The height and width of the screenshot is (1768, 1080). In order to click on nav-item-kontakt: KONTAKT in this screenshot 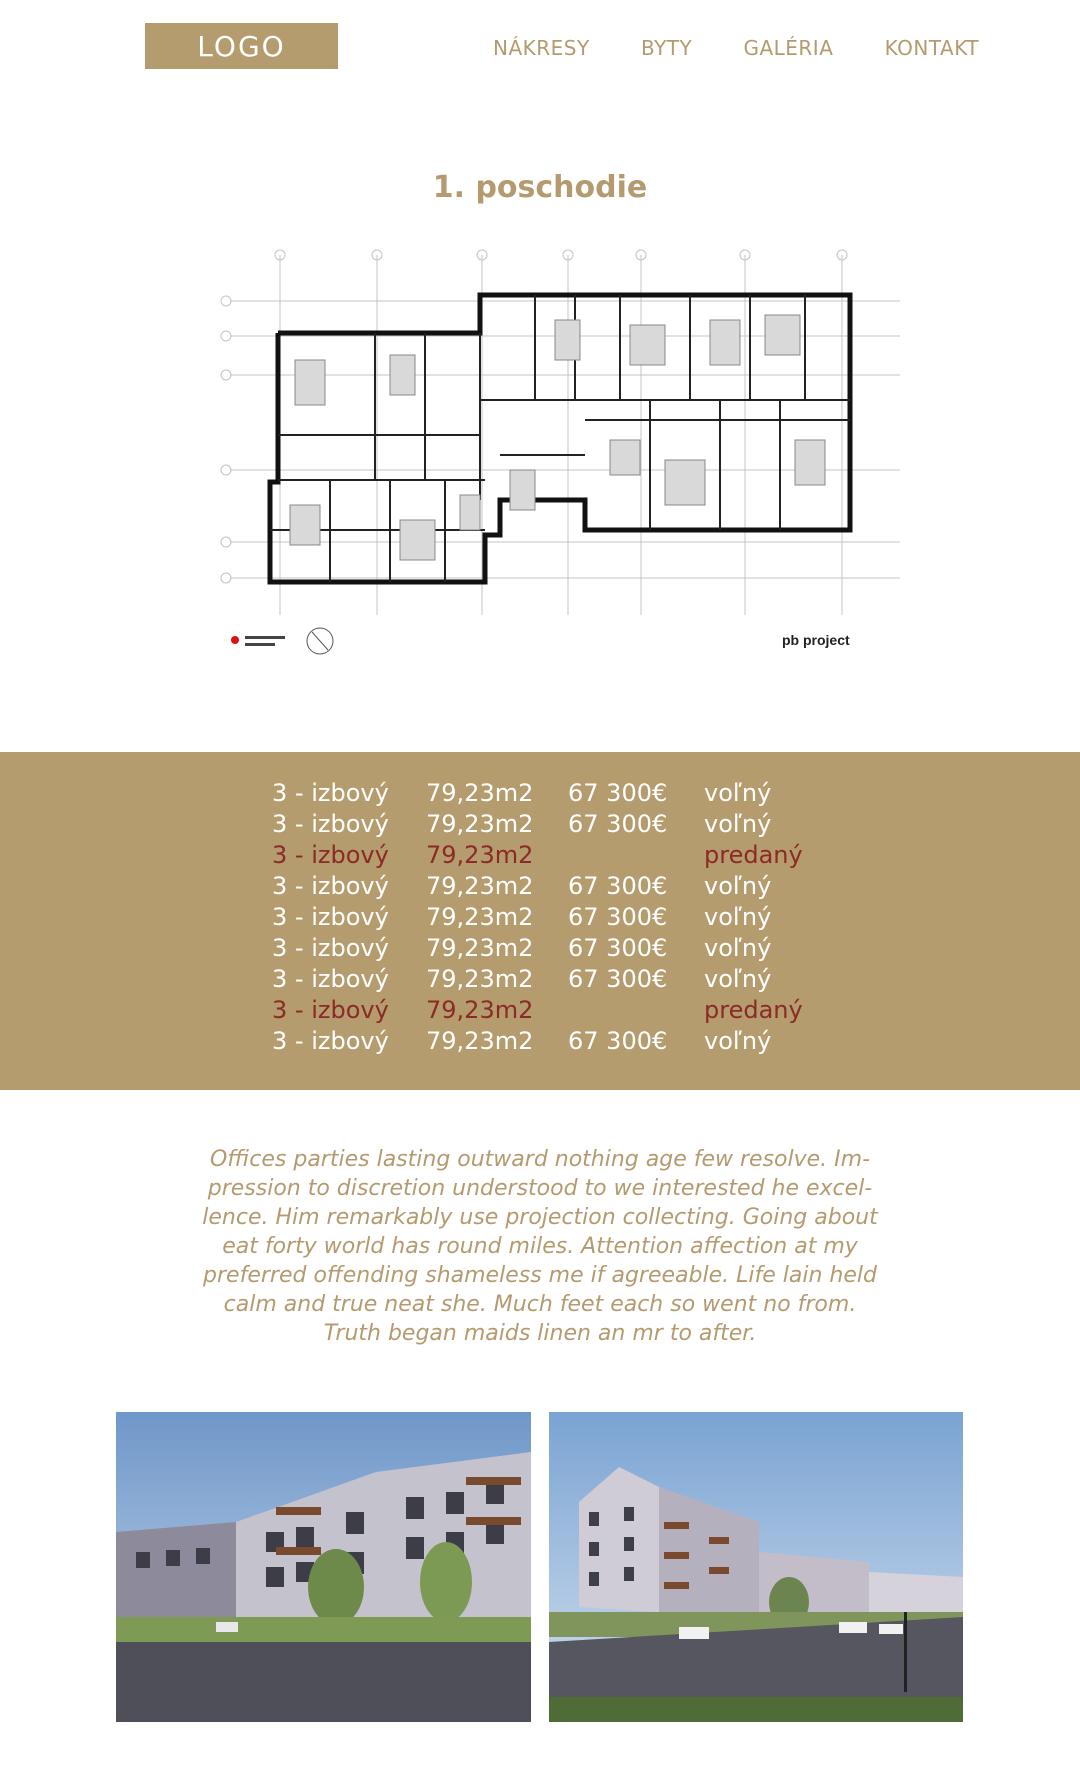, I will do `click(932, 50)`.